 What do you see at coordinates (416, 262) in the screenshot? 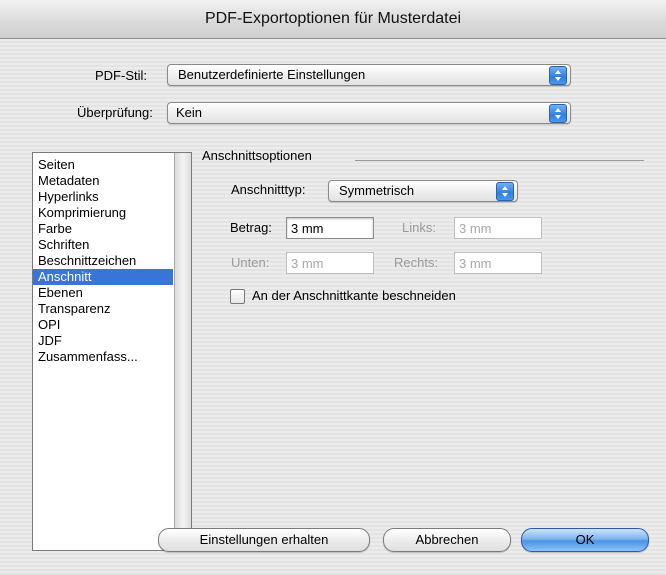
I see `rechts-label: Rechts:` at bounding box center [416, 262].